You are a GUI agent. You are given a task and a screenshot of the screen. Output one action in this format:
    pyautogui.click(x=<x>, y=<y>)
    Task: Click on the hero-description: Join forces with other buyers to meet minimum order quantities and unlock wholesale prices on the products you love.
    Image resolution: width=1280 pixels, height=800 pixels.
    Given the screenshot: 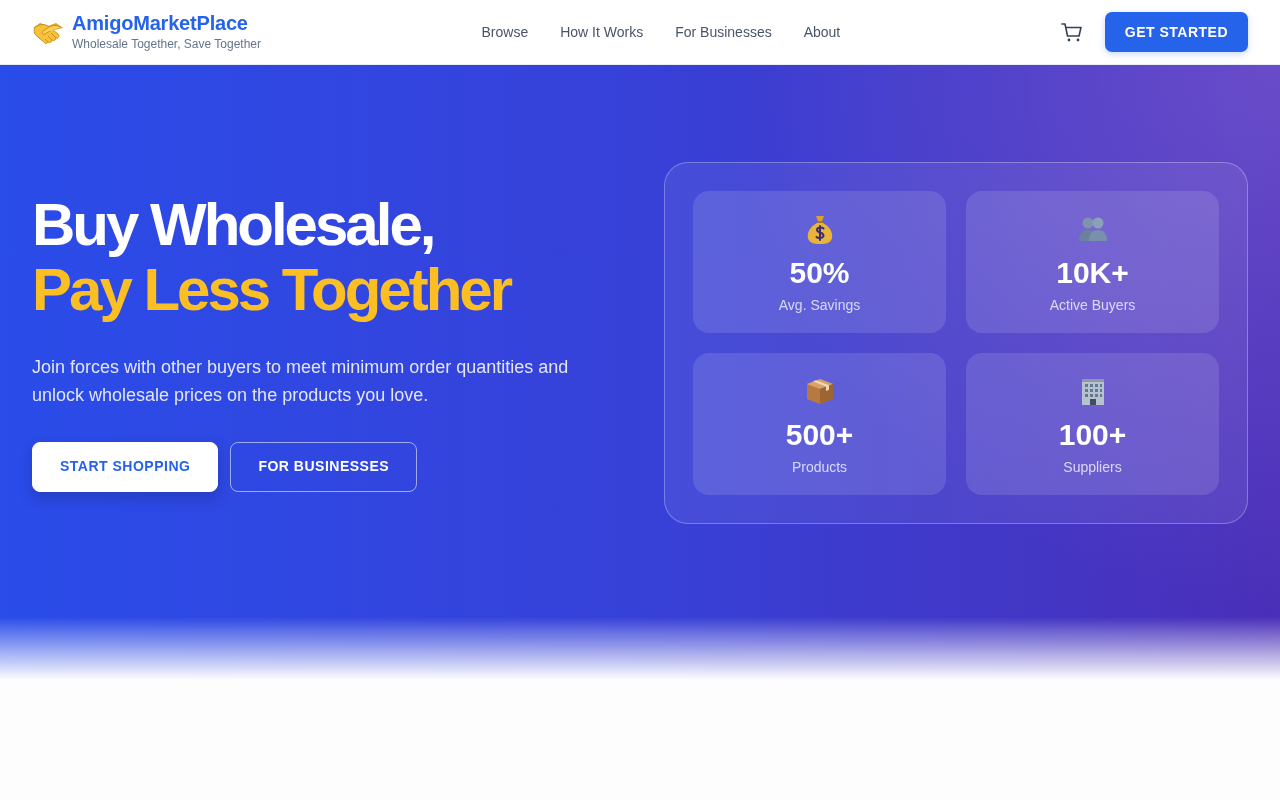 What is the action you would take?
    pyautogui.click(x=301, y=381)
    